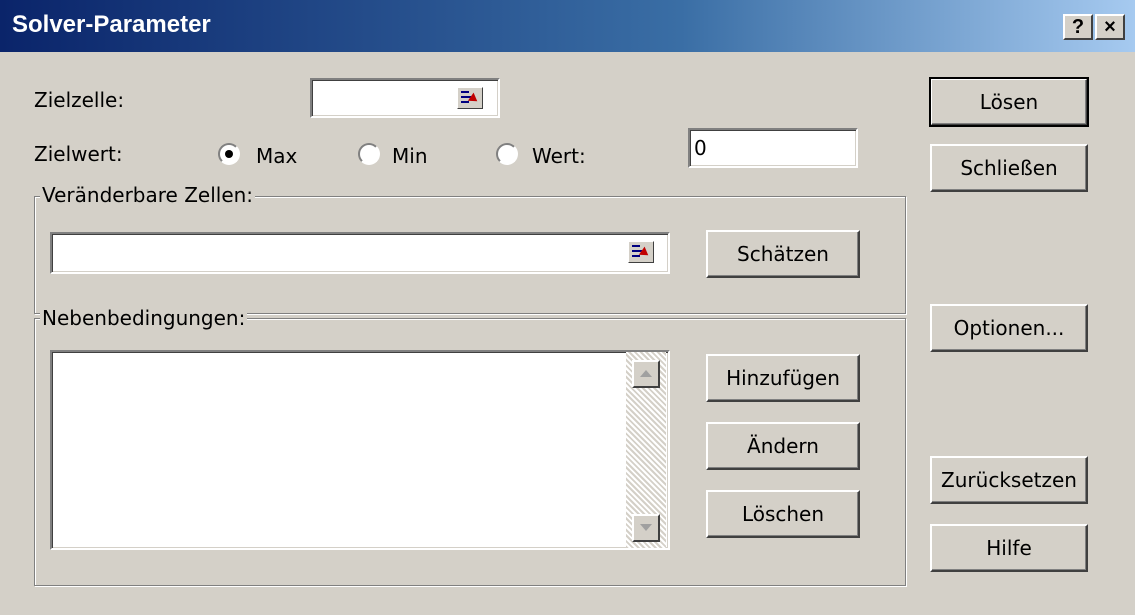 This screenshot has width=1135, height=615. I want to click on help-title-button: ?, so click(1078, 27).